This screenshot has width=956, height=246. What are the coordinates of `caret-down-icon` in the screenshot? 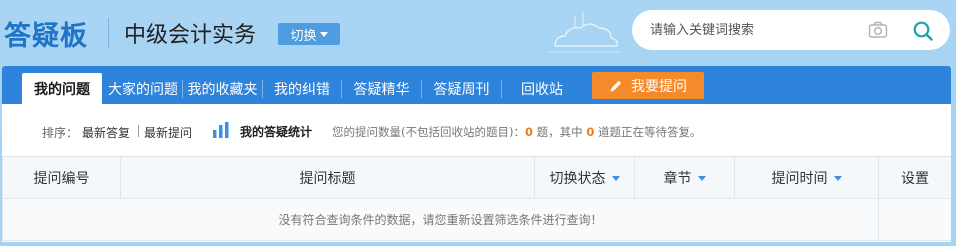 It's located at (323, 34).